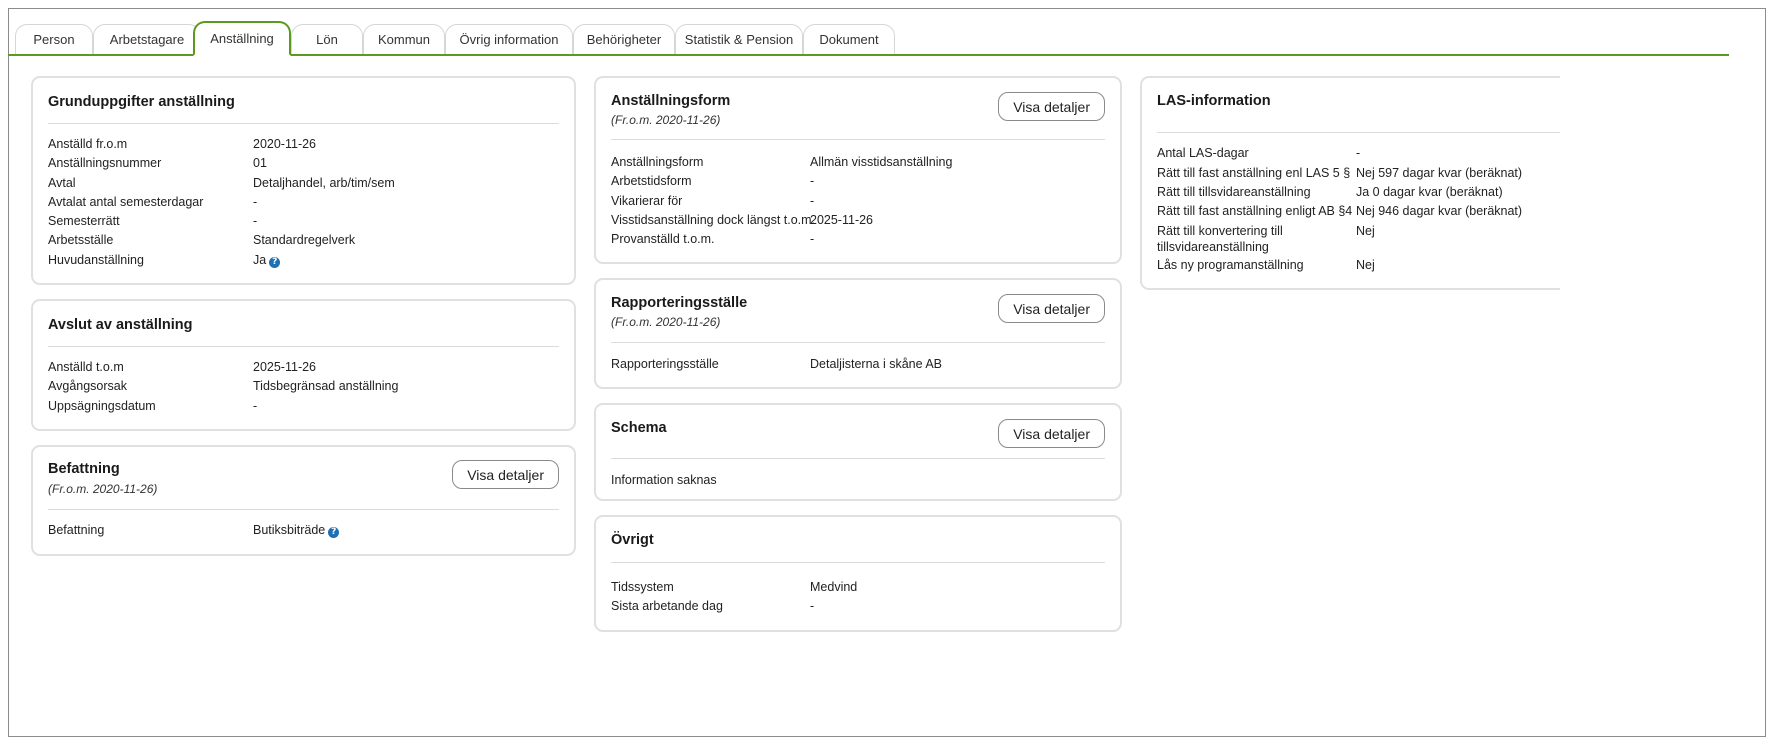 The height and width of the screenshot is (744, 1774). What do you see at coordinates (289, 530) in the screenshot?
I see `row-value: Butiksbiträde` at bounding box center [289, 530].